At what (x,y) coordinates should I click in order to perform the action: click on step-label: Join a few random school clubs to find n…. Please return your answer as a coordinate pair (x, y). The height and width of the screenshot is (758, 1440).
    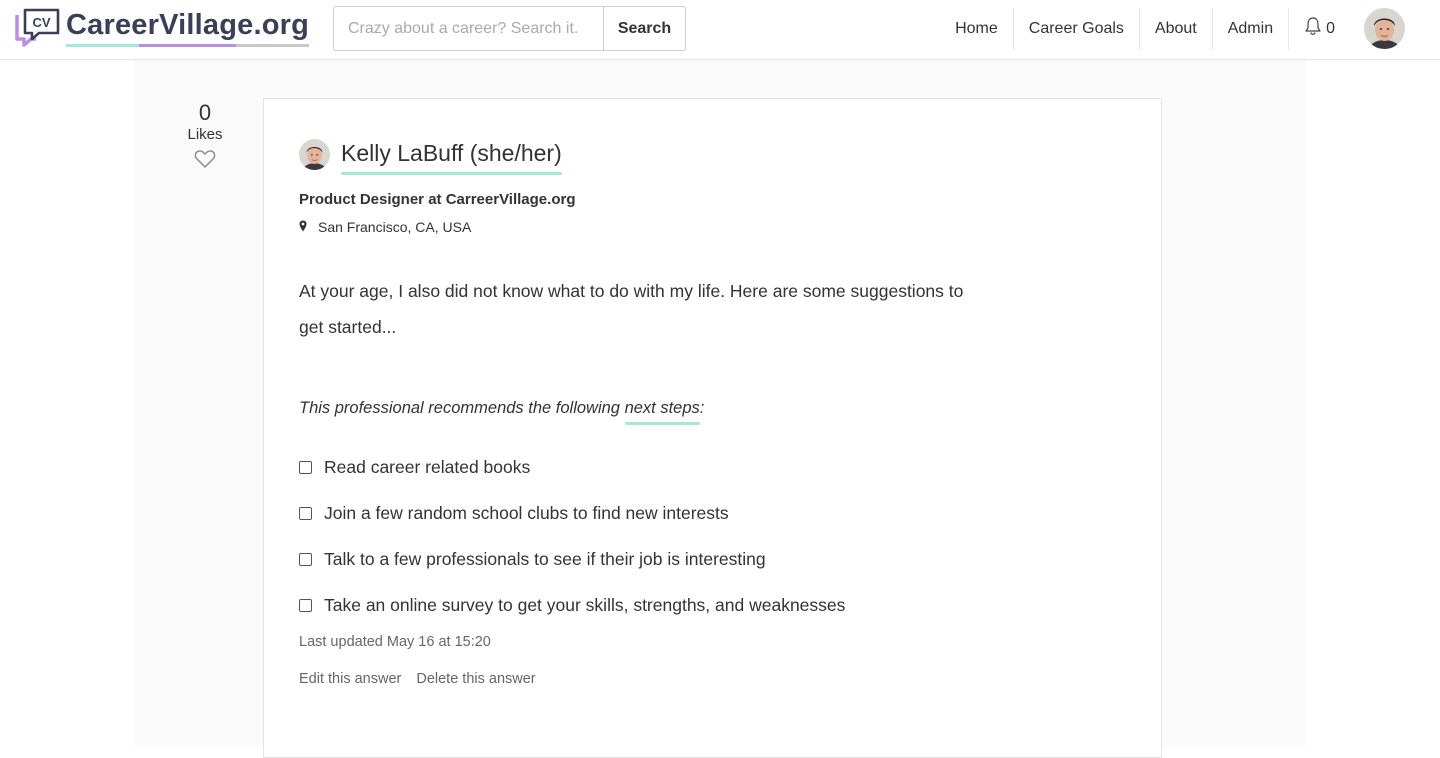
    Looking at the image, I should click on (526, 512).